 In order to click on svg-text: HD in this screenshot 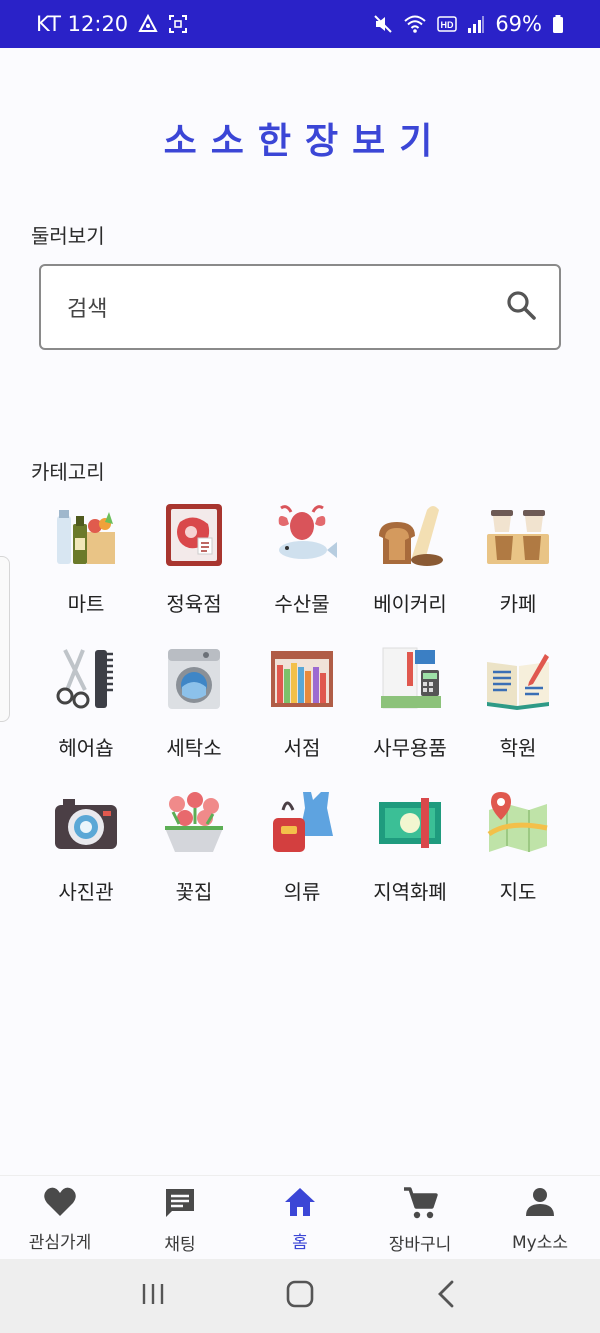, I will do `click(447, 25)`.